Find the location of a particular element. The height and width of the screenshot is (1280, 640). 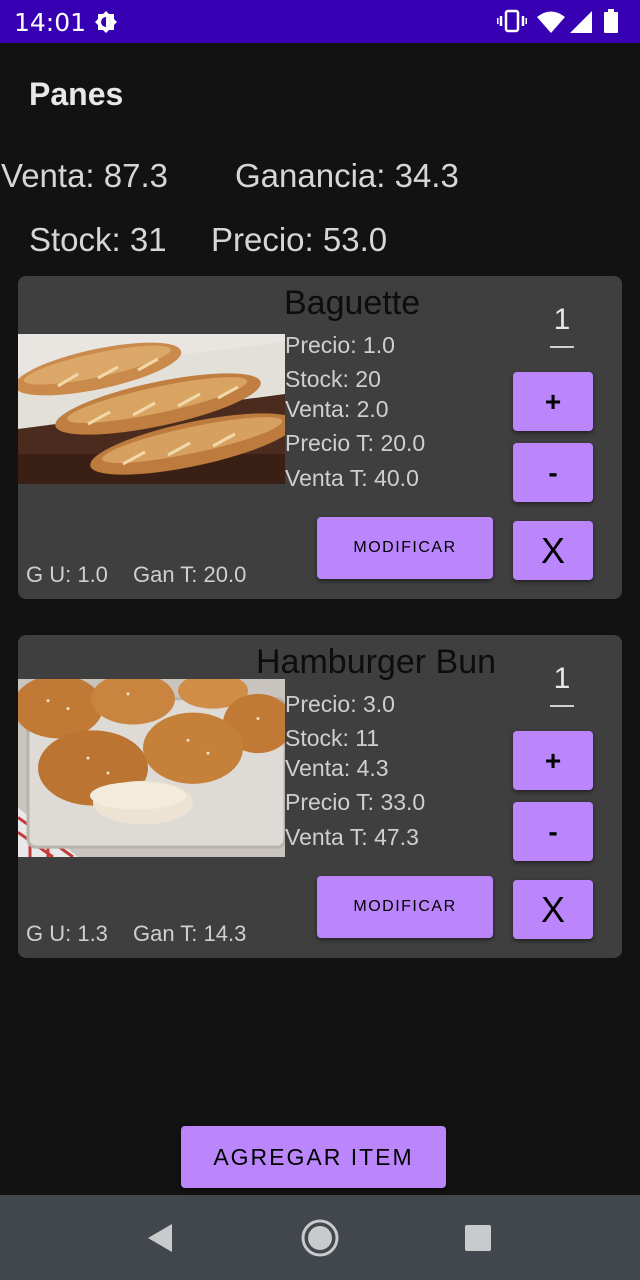

product-name: Hamburger Bun is located at coordinates (376, 662).